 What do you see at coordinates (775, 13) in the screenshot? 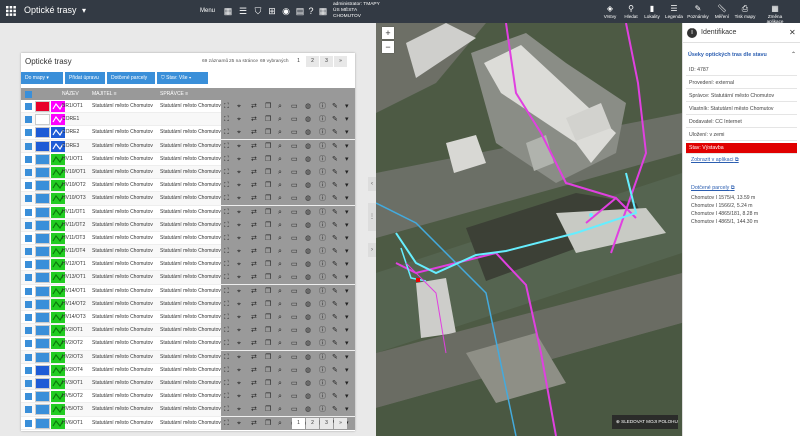
I see `tool-change-app: ▦ Změna aplikace` at bounding box center [775, 13].